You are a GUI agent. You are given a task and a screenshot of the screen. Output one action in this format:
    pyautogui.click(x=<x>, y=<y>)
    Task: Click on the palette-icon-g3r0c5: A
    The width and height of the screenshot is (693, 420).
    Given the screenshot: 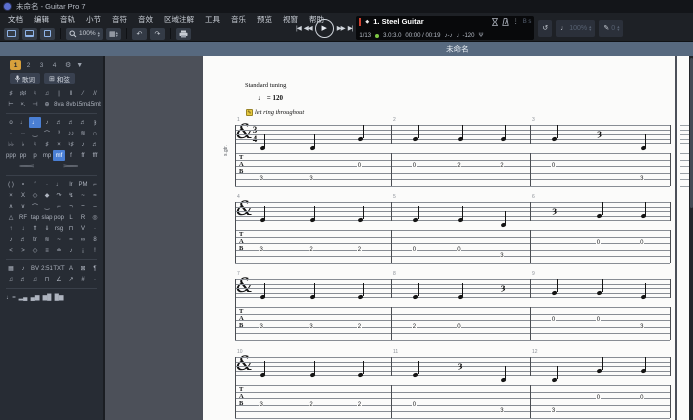 What is the action you would take?
    pyautogui.click(x=71, y=268)
    